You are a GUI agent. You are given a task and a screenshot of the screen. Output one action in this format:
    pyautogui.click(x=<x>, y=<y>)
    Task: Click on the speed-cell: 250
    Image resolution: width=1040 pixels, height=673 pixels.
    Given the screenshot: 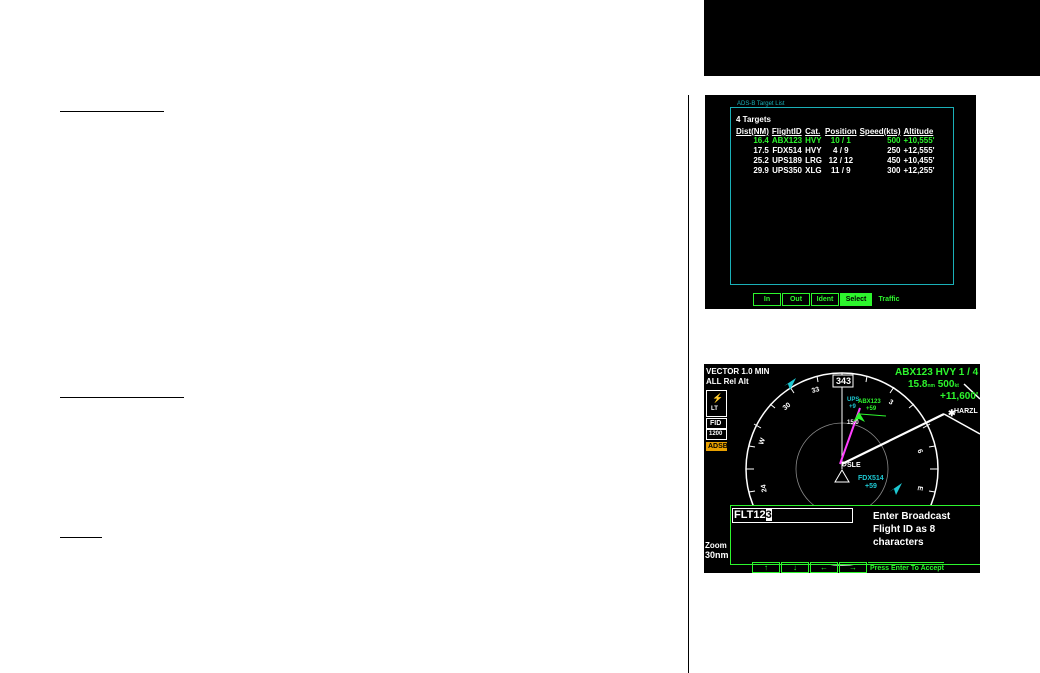 What is the action you would take?
    pyautogui.click(x=894, y=150)
    